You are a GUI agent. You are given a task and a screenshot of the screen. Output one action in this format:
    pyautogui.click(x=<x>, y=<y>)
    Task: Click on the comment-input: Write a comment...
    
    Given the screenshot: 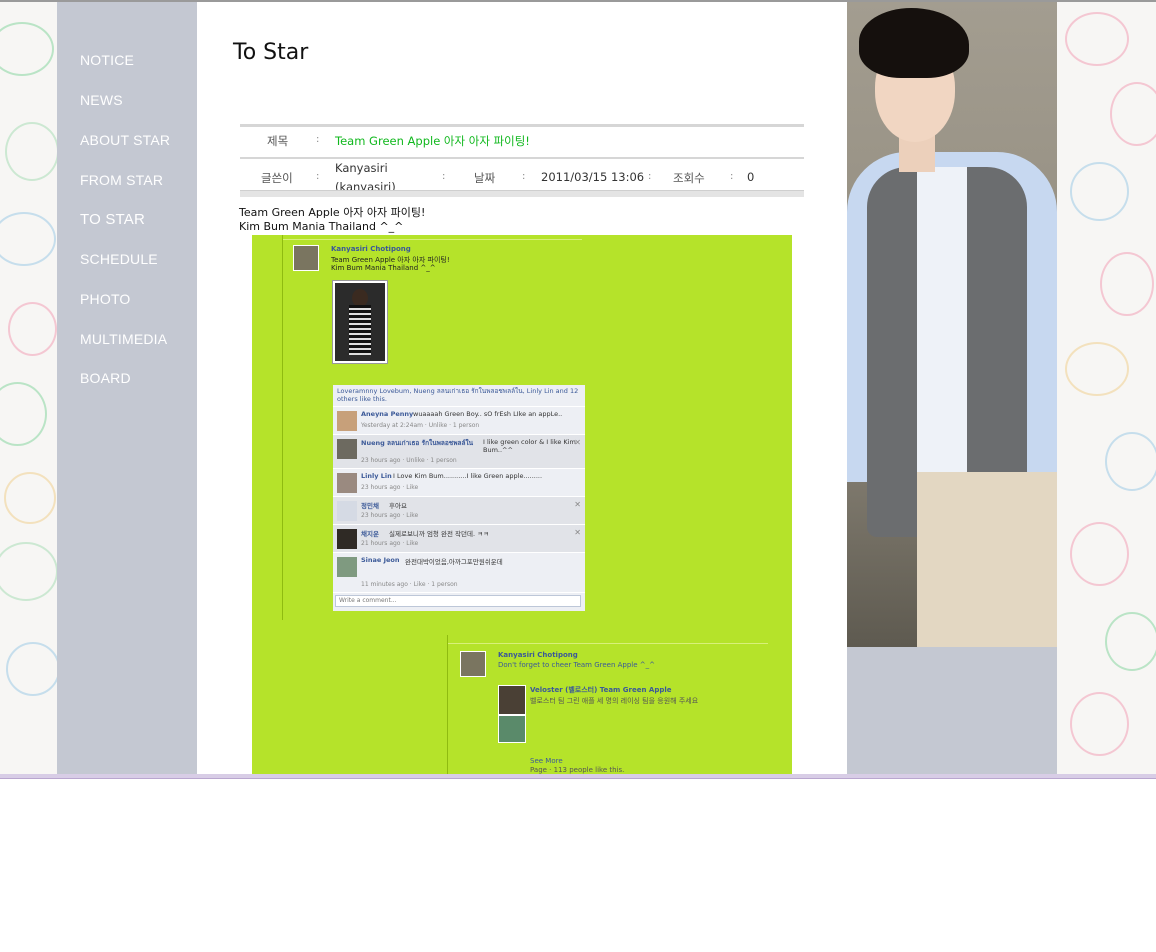 What is the action you would take?
    pyautogui.click(x=458, y=601)
    